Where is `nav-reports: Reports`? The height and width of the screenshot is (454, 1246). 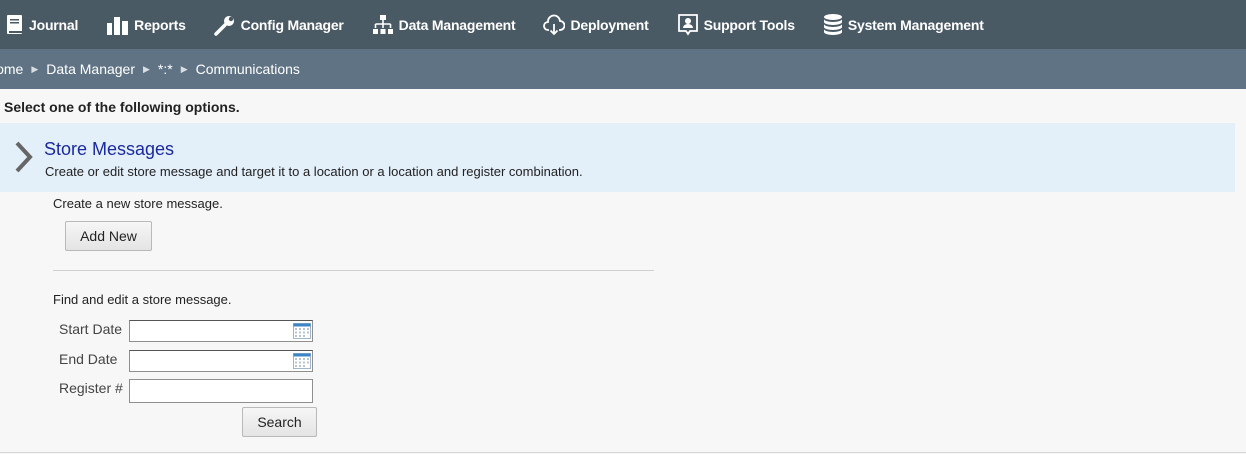
nav-reports: Reports is located at coordinates (146, 25).